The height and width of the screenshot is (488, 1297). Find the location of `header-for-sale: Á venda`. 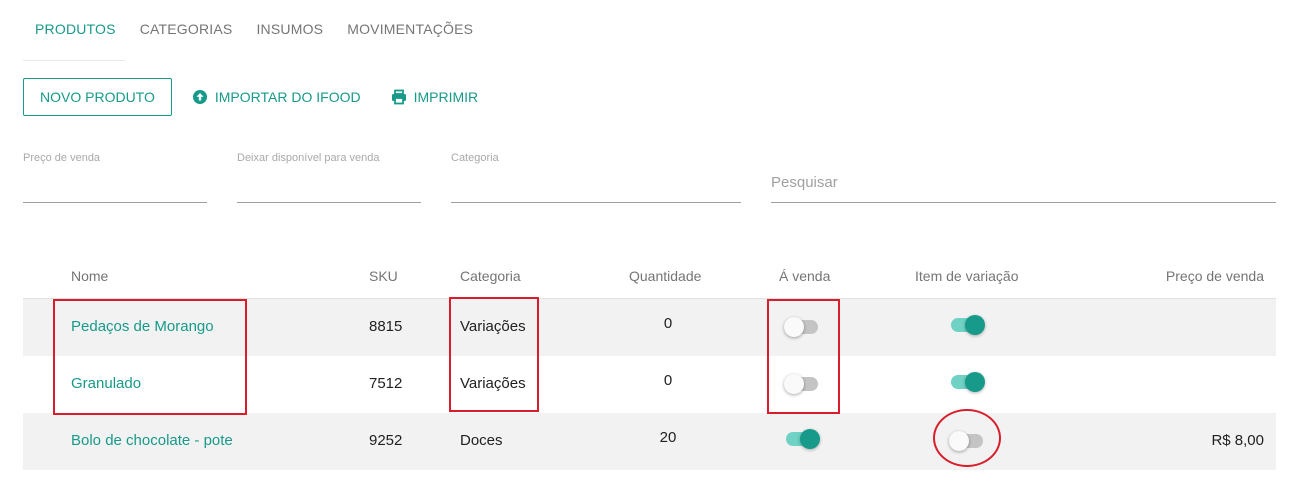

header-for-sale: Á venda is located at coordinates (804, 276).